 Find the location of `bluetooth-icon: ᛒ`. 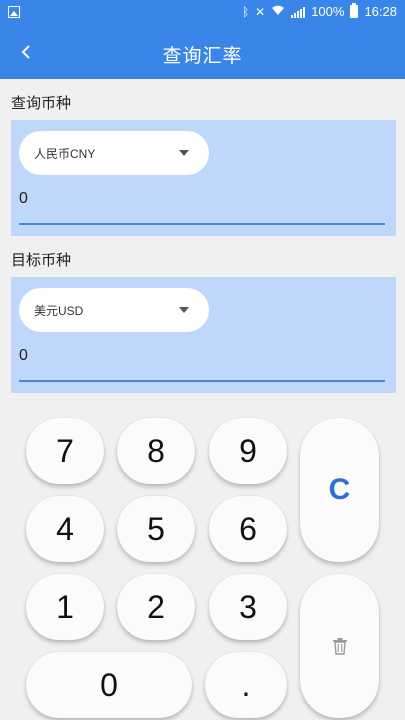

bluetooth-icon: ᛒ is located at coordinates (245, 11).